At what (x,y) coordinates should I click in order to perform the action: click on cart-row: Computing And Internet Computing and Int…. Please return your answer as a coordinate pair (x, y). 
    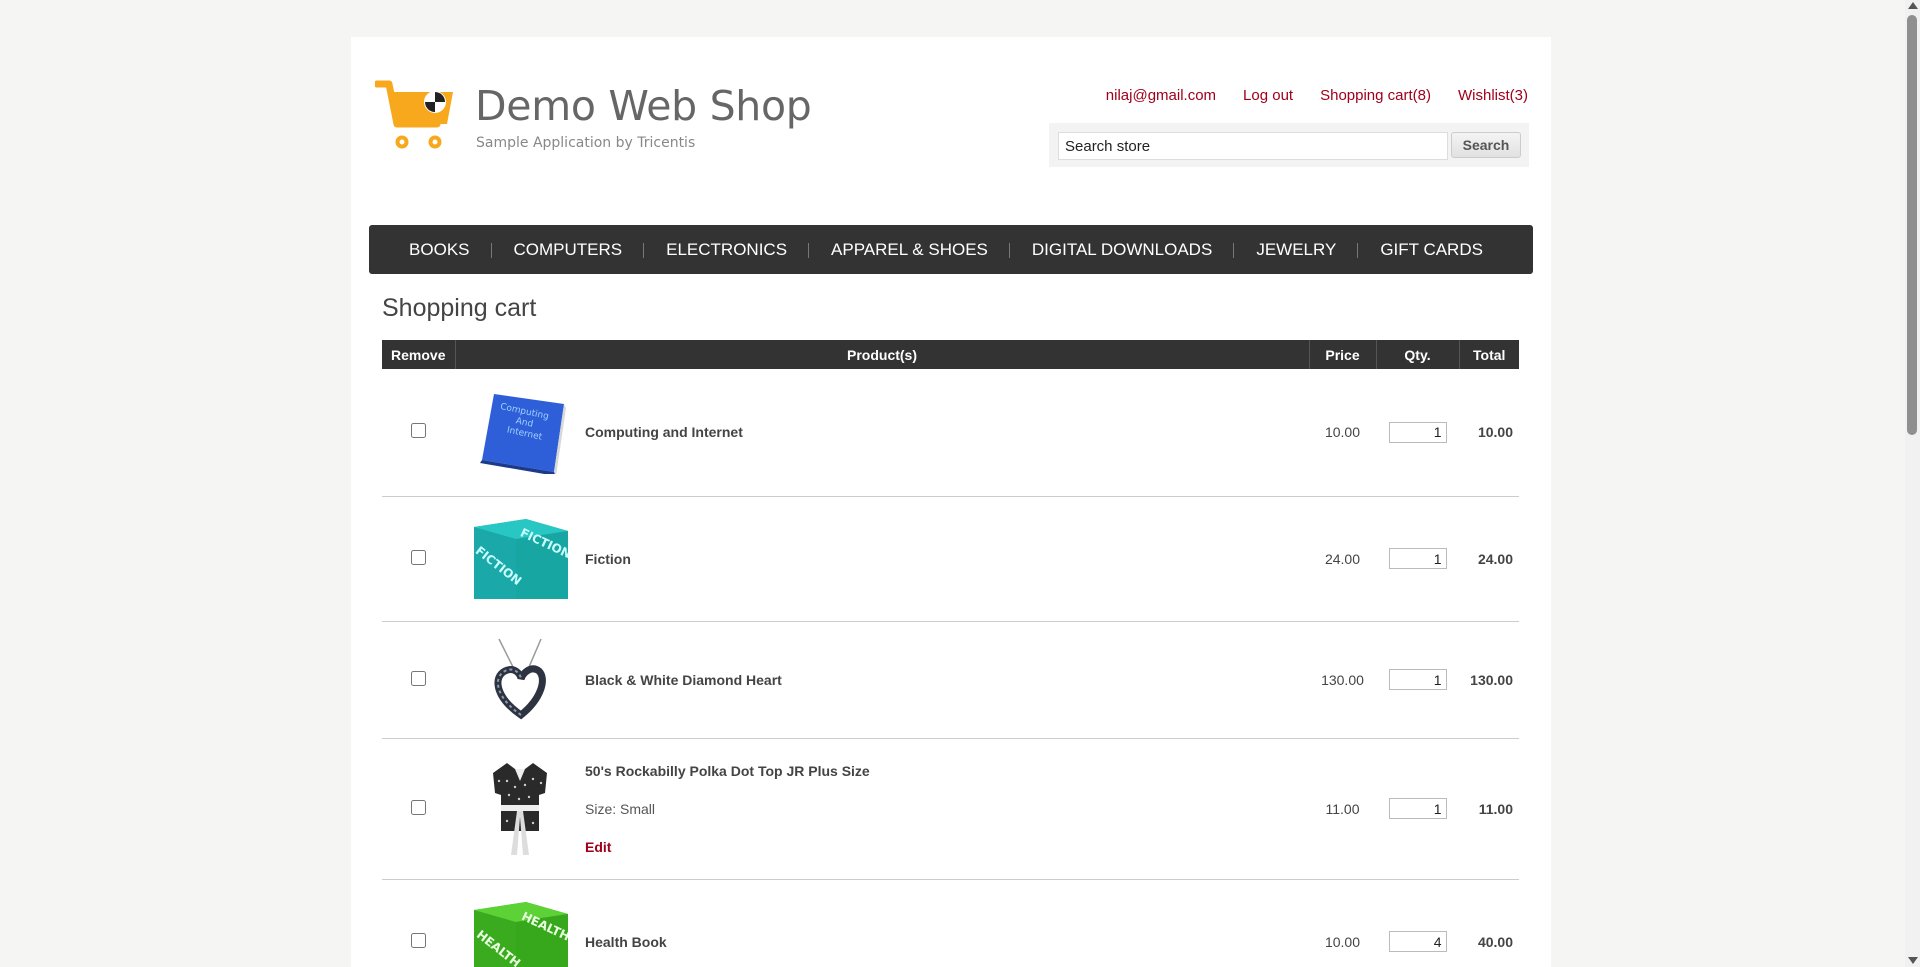
    Looking at the image, I should click on (950, 433).